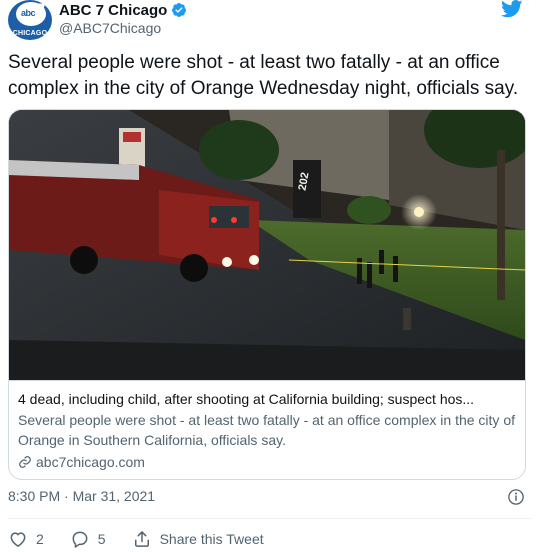 This screenshot has width=539, height=552. What do you see at coordinates (90, 462) in the screenshot?
I see `card-domain: abc7chicago.com` at bounding box center [90, 462].